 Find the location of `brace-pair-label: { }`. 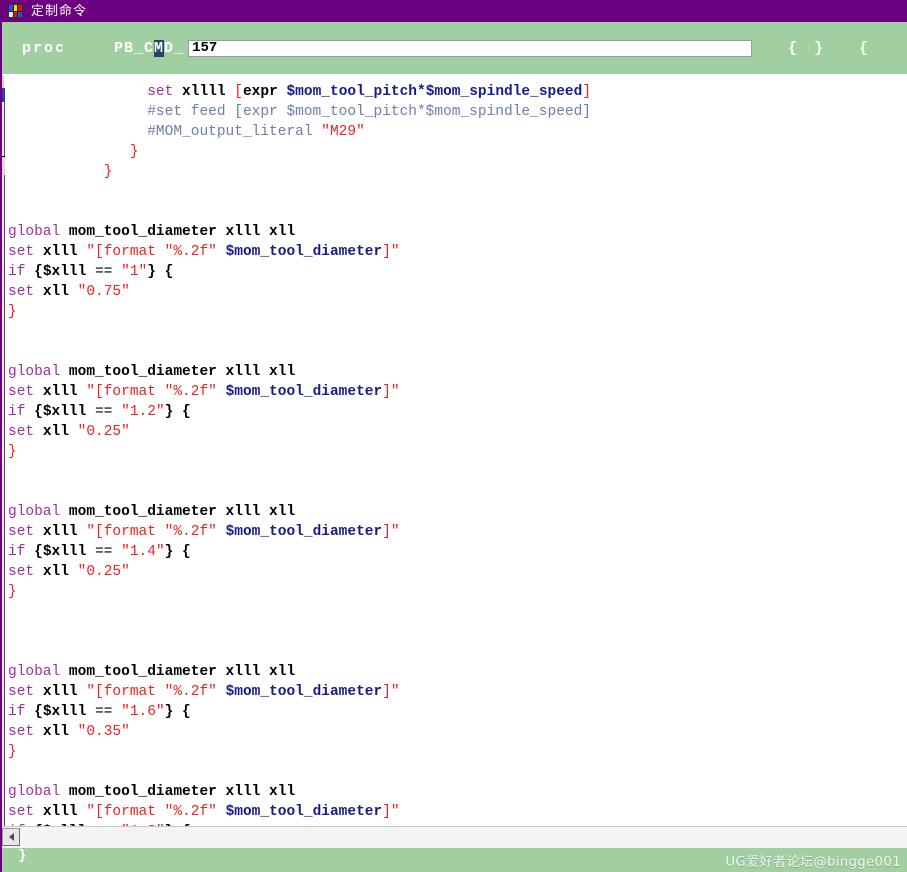

brace-pair-label: { } is located at coordinates (808, 48).